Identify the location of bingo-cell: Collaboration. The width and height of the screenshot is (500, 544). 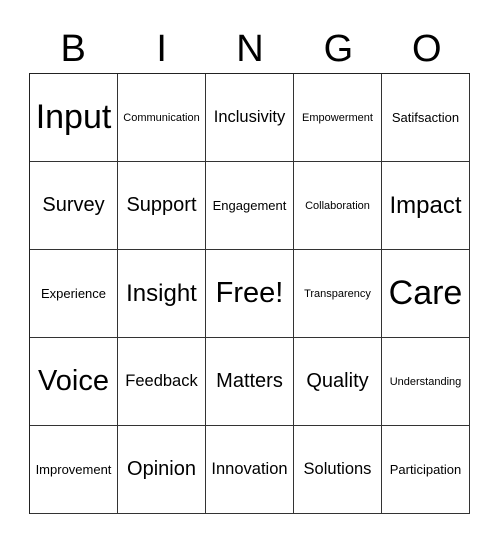
(338, 206).